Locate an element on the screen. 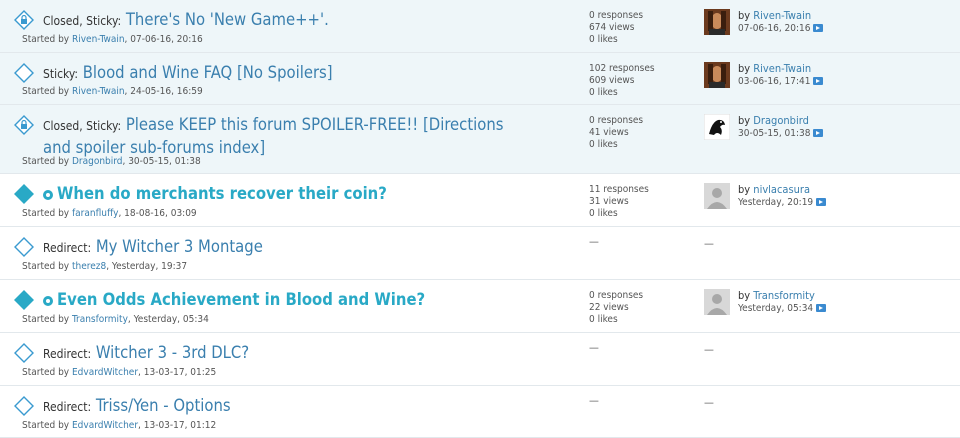 The width and height of the screenshot is (960, 438). thread-title-link: Blood and Wine FAQ [No Spoilers] is located at coordinates (208, 72).